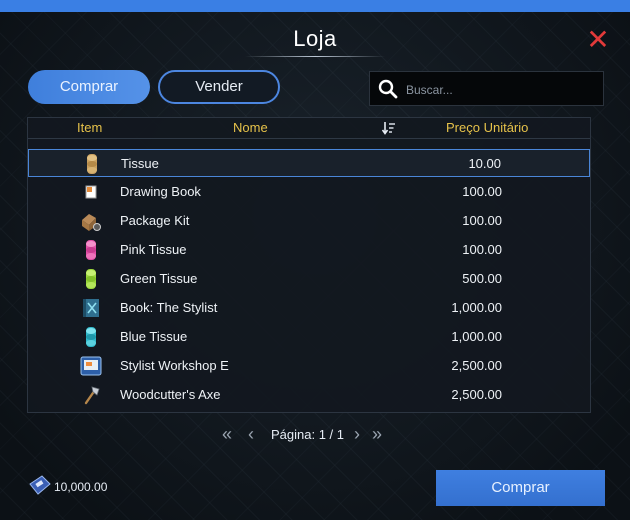 This screenshot has height=520, width=630. I want to click on prev-page-icon: ‹, so click(251, 434).